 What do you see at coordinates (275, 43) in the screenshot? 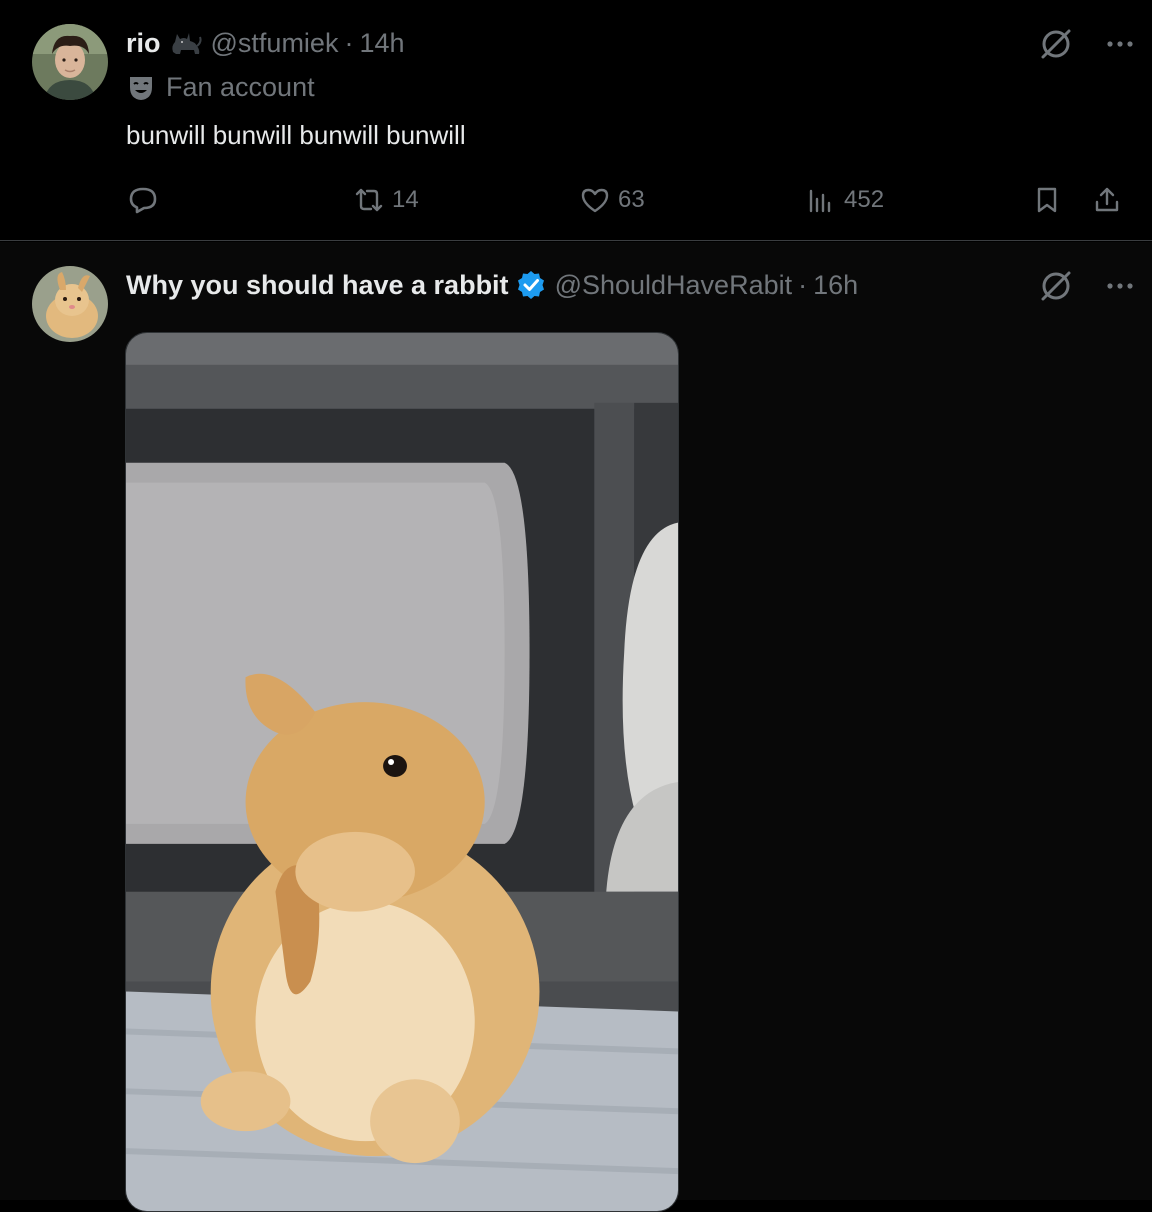
I see `handle: @stfumiek` at bounding box center [275, 43].